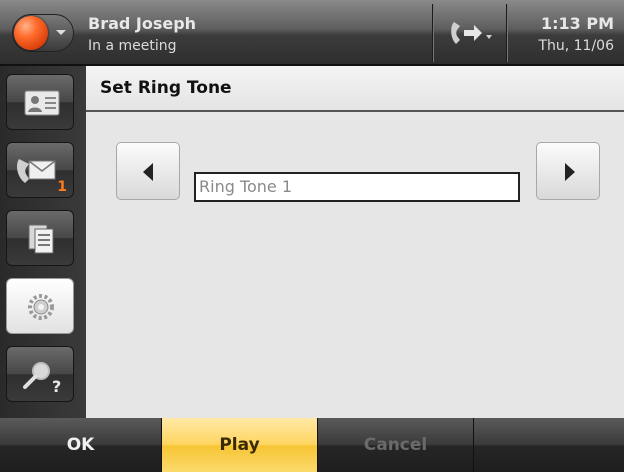 Image resolution: width=624 pixels, height=472 pixels. What do you see at coordinates (40, 170) in the screenshot?
I see `sidebar-item-voicemail: 1` at bounding box center [40, 170].